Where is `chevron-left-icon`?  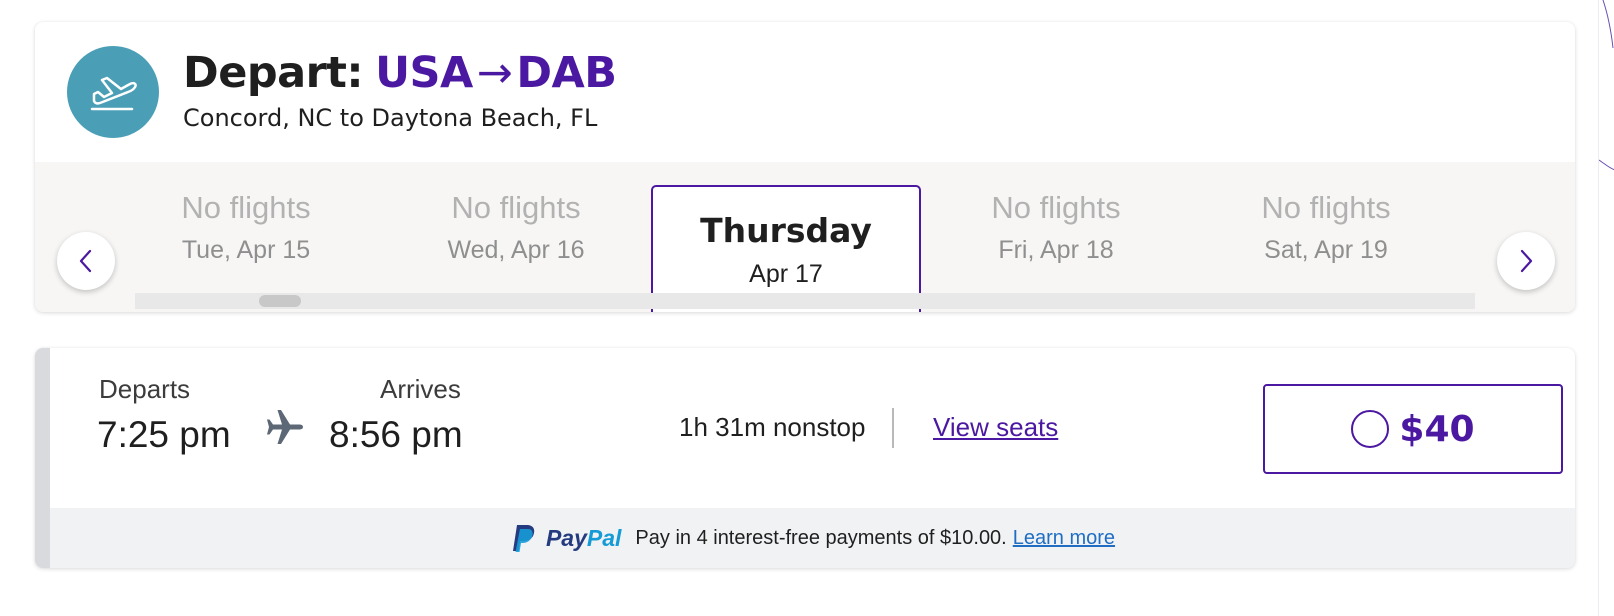 chevron-left-icon is located at coordinates (85, 261).